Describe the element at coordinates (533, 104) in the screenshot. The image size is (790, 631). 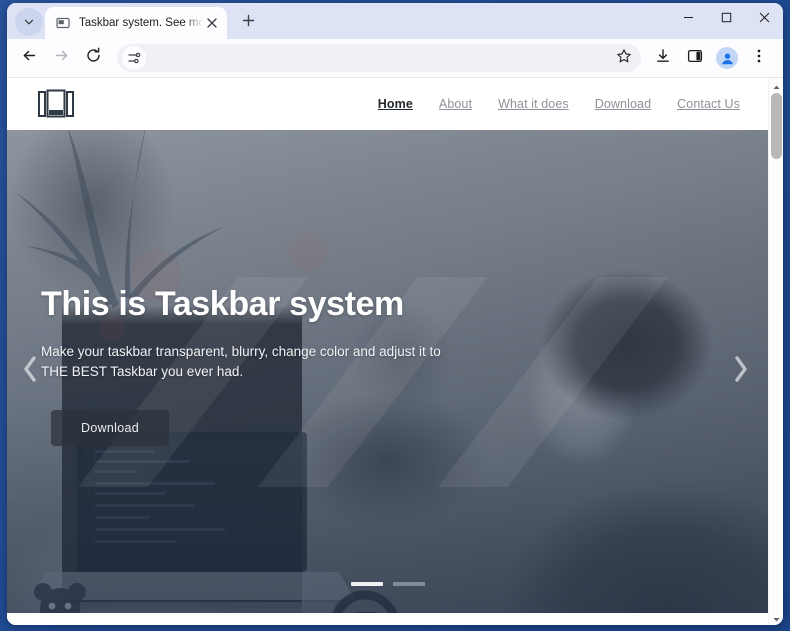
I see `nav-link-what-it-does: What it does` at that location.